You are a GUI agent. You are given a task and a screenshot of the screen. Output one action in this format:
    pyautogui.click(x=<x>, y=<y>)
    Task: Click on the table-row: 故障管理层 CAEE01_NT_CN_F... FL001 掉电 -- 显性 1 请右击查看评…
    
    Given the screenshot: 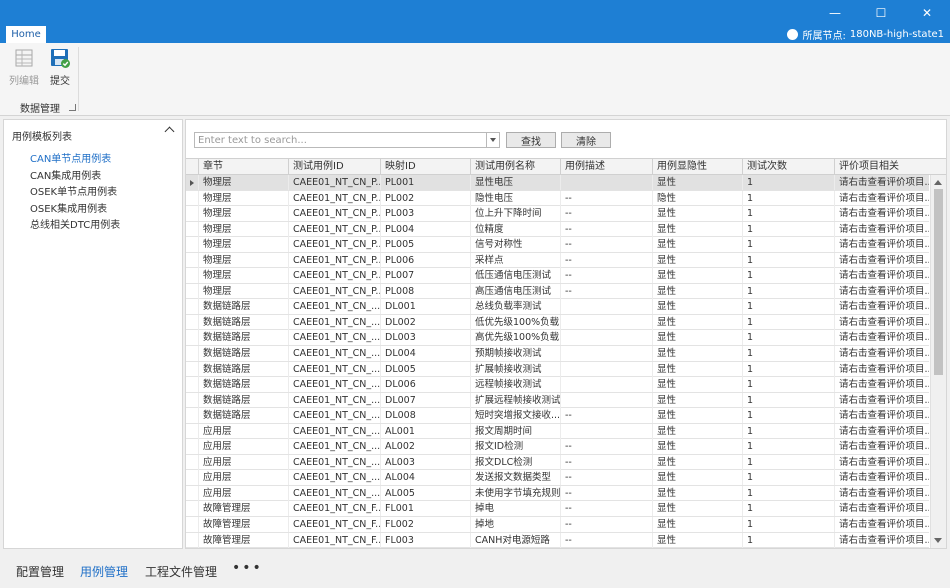 What is the action you would take?
    pyautogui.click(x=557, y=509)
    